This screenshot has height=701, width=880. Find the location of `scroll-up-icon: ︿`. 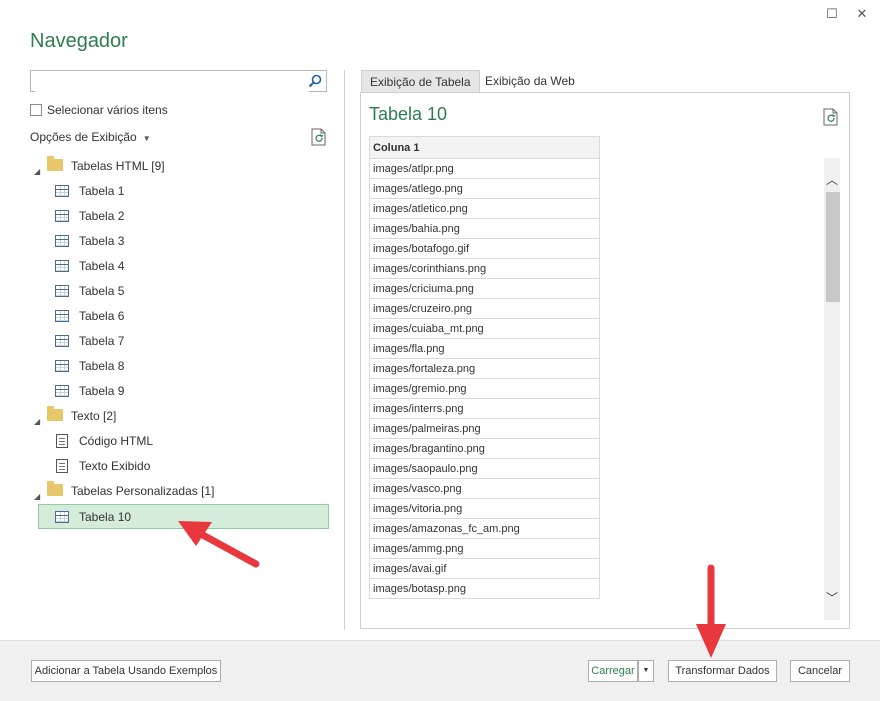

scroll-up-icon: ︿ is located at coordinates (832, 180).